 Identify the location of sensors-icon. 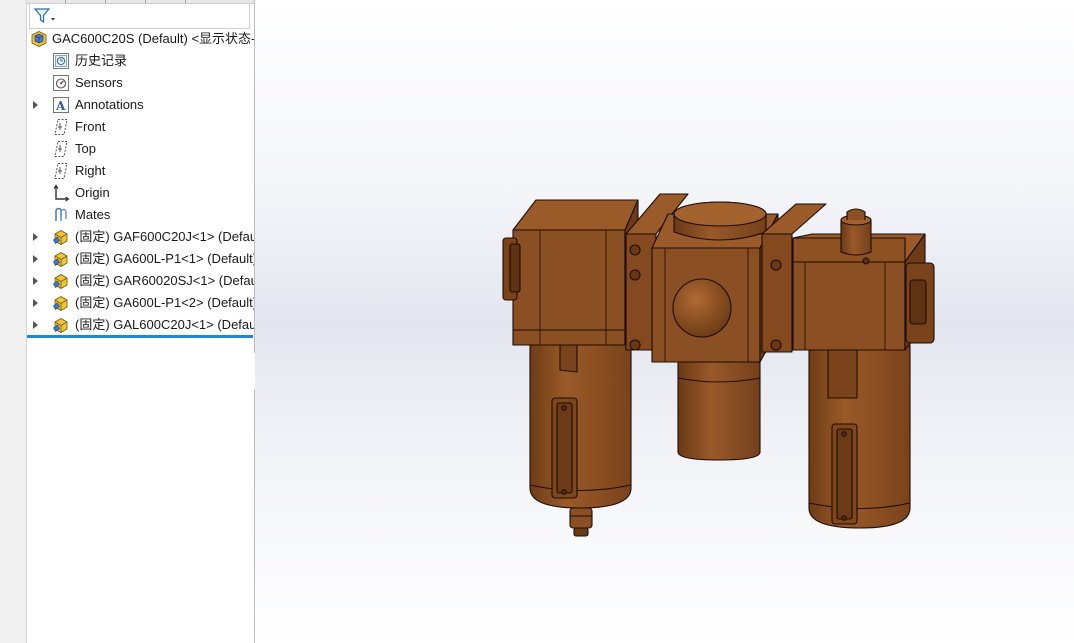
(61, 83).